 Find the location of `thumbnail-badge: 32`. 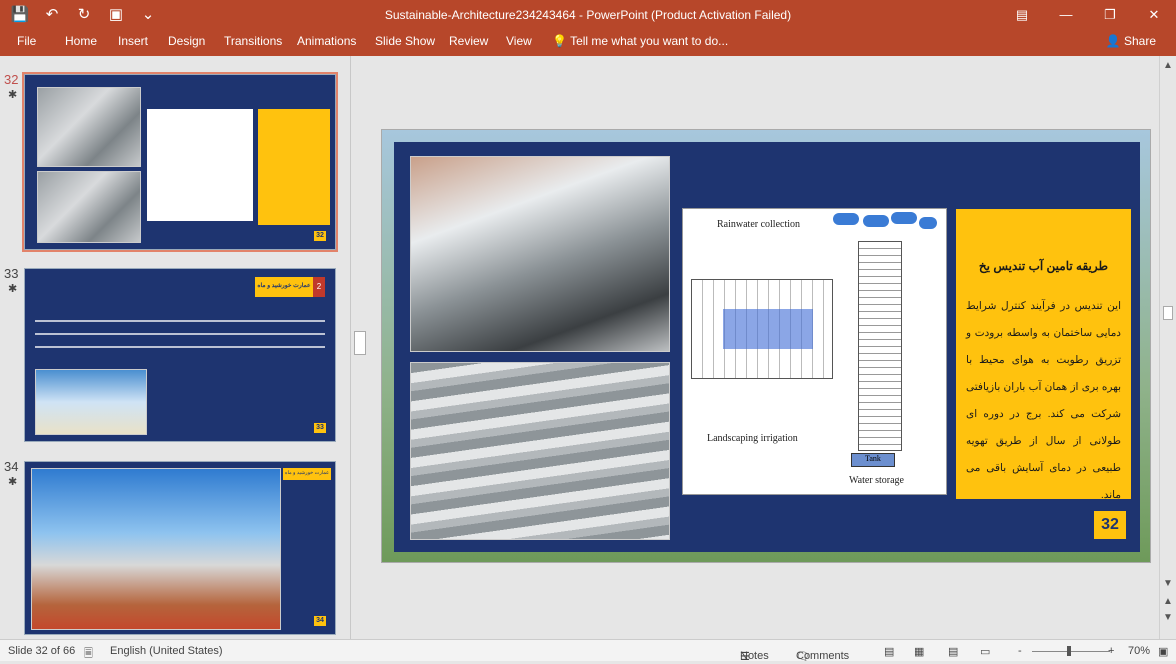

thumbnail-badge: 32 is located at coordinates (320, 236).